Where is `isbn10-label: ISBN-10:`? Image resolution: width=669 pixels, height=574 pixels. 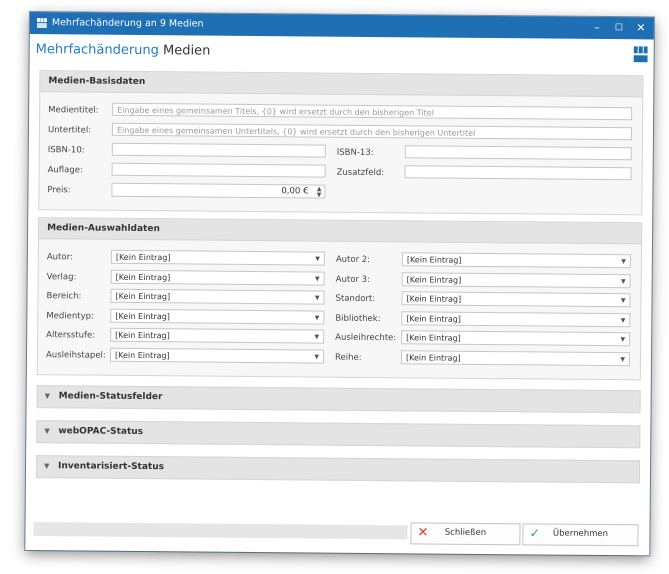 isbn10-label: ISBN-10: is located at coordinates (66, 150).